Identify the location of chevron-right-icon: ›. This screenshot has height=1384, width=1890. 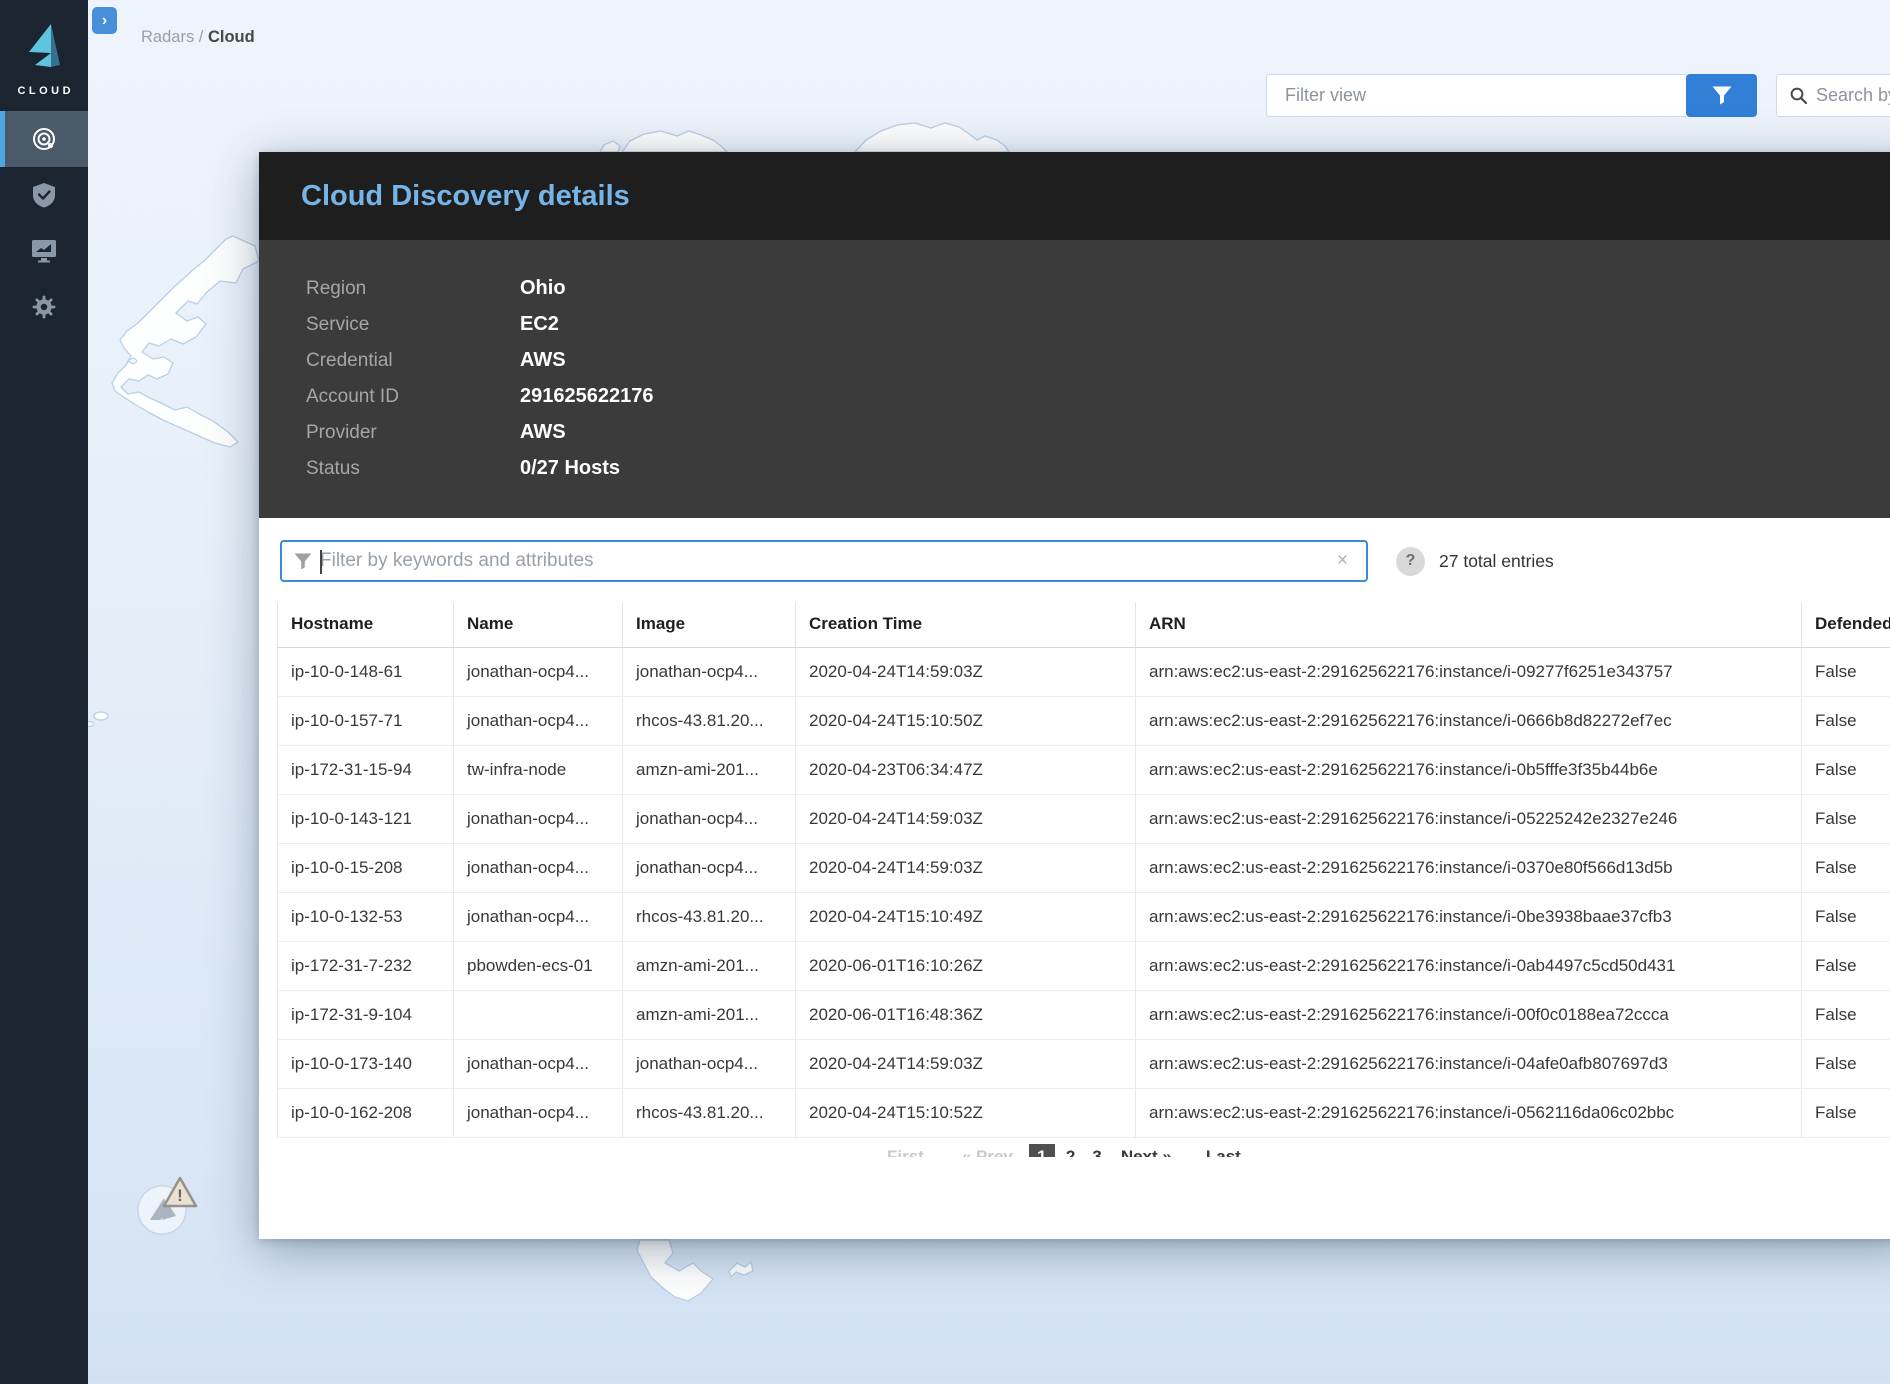
(104, 20).